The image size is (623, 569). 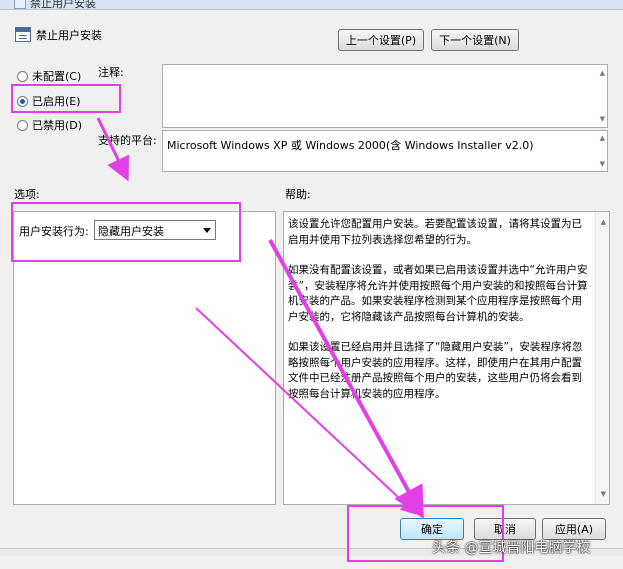 I want to click on help-section-label: 帮助:, so click(x=298, y=194).